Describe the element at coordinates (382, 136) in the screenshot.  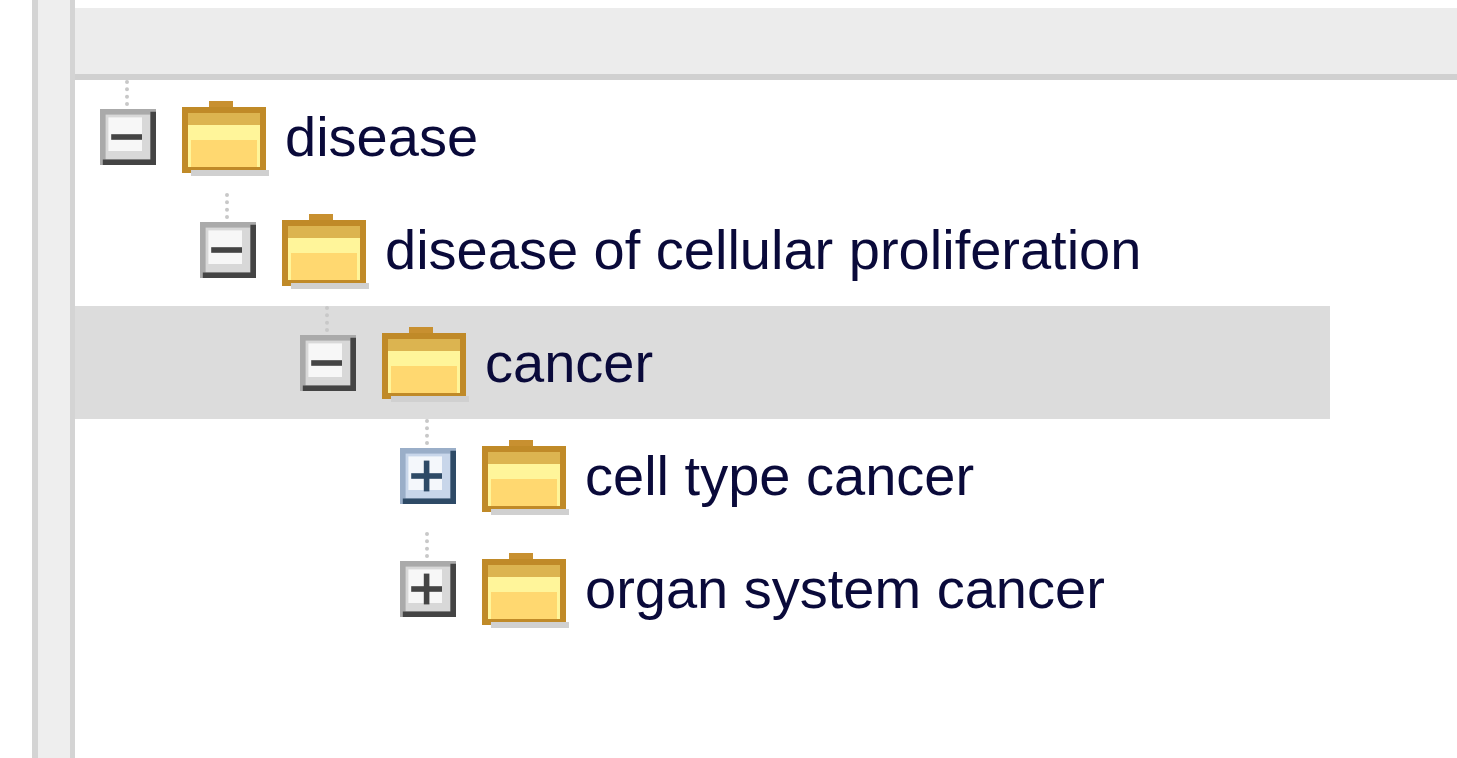
I see `tree-label: disease` at that location.